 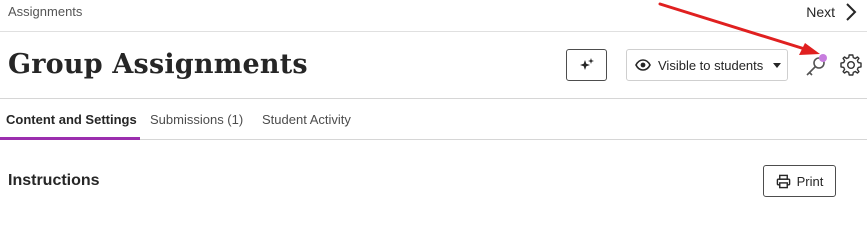 I want to click on notification-dot, so click(x=823, y=58).